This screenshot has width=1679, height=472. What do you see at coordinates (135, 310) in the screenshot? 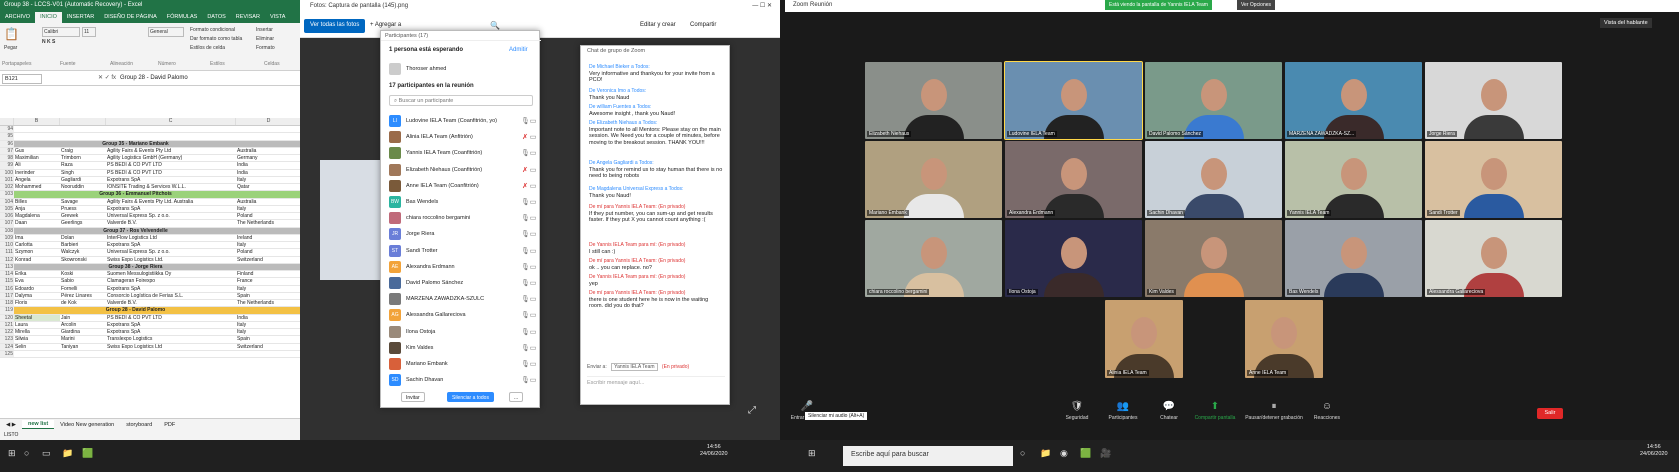
I see `group-header-cell: Group 28 - David Palomo` at bounding box center [135, 310].